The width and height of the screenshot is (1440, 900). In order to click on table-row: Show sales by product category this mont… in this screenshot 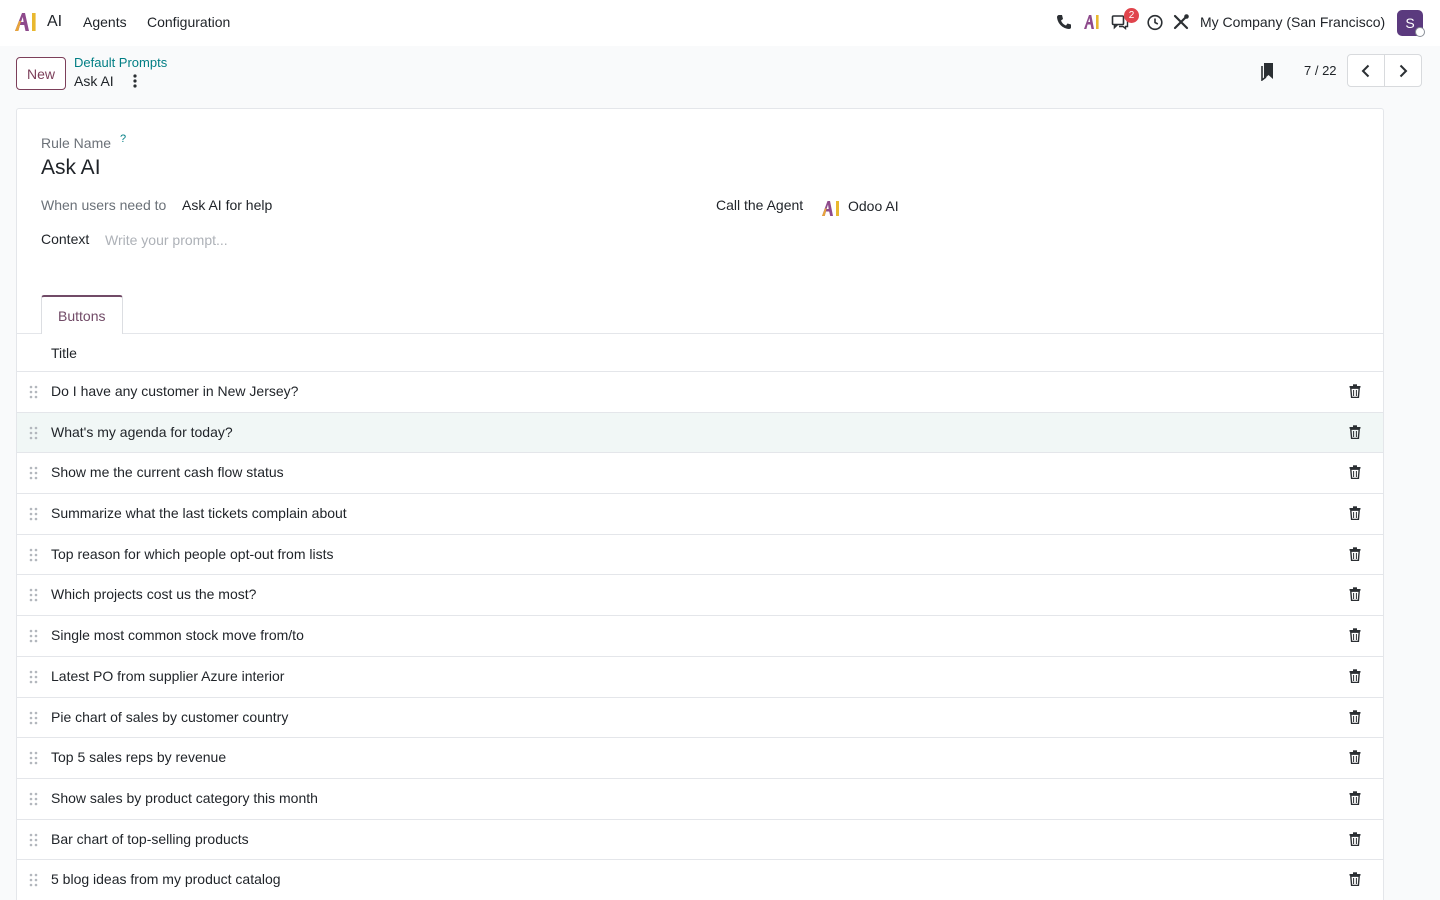, I will do `click(700, 798)`.